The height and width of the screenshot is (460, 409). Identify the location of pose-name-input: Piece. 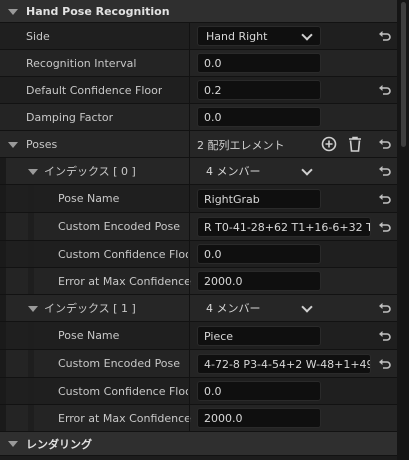
(259, 336).